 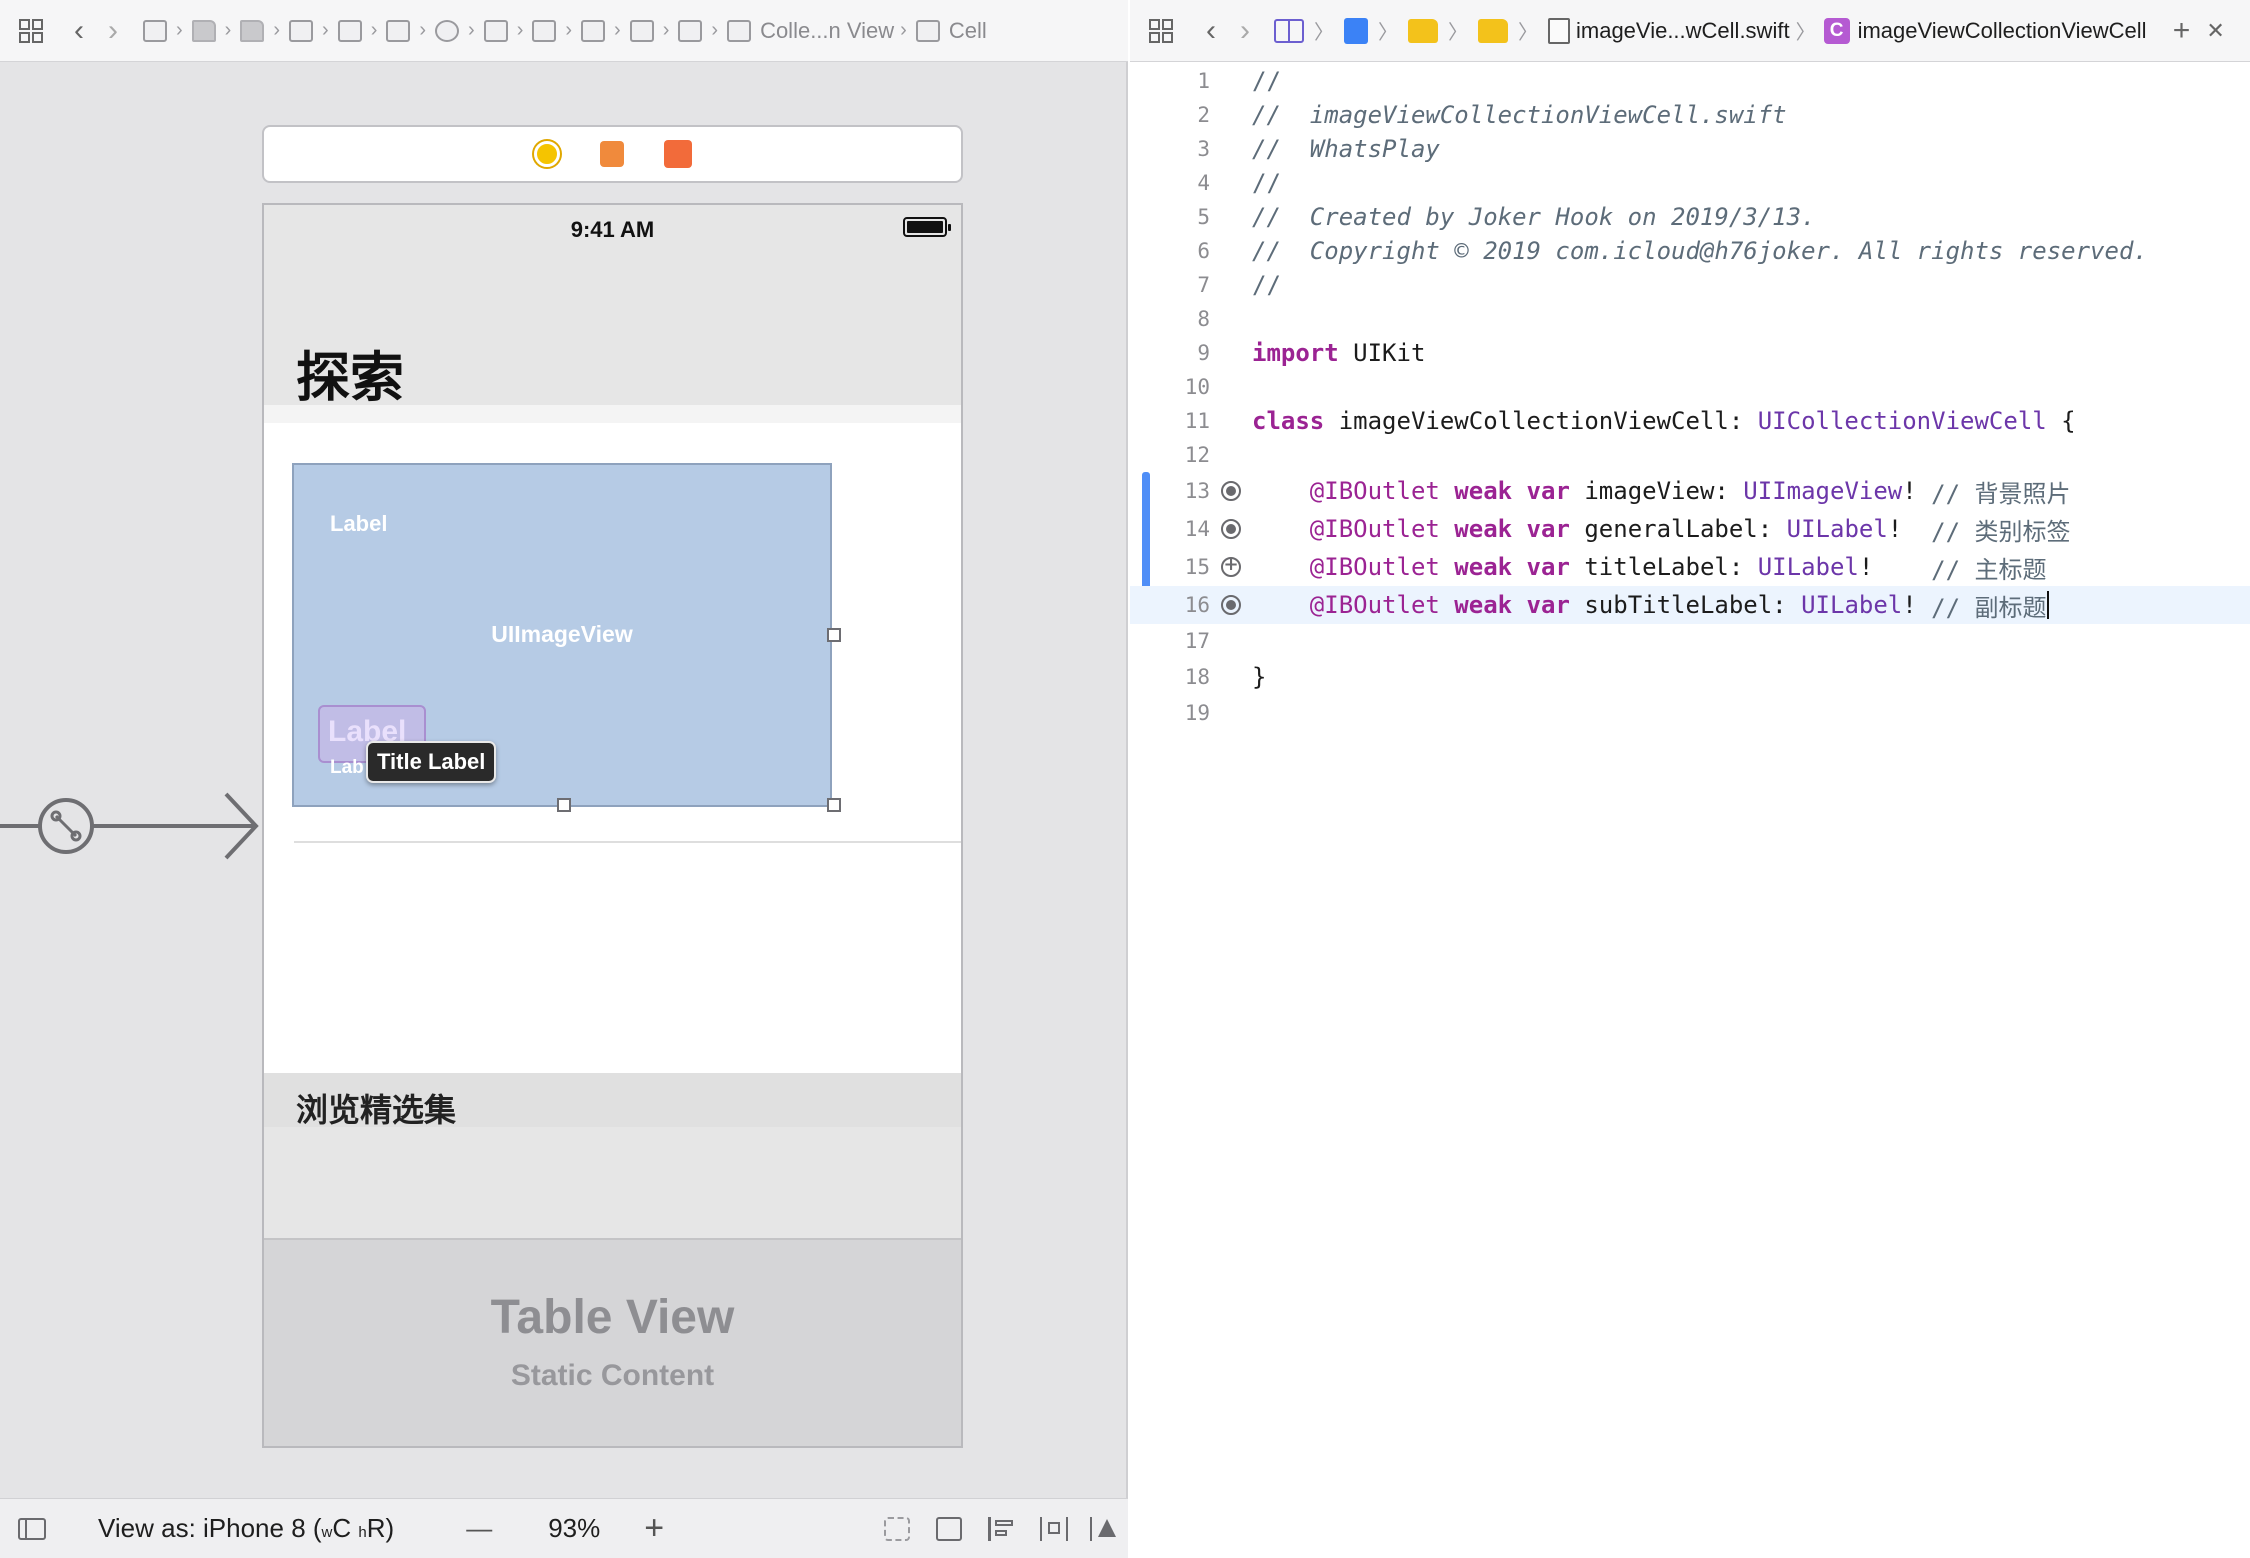 I want to click on keyword: weak var, so click(x=1512, y=605).